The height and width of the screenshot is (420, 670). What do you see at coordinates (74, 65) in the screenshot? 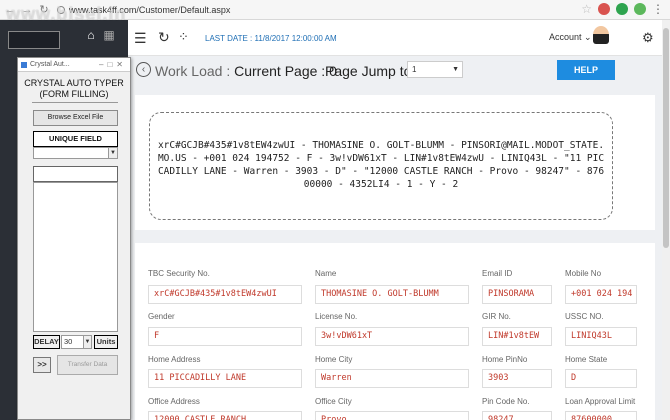
I see `typer-title-bar: Crystal Aut... –□✕` at bounding box center [74, 65].